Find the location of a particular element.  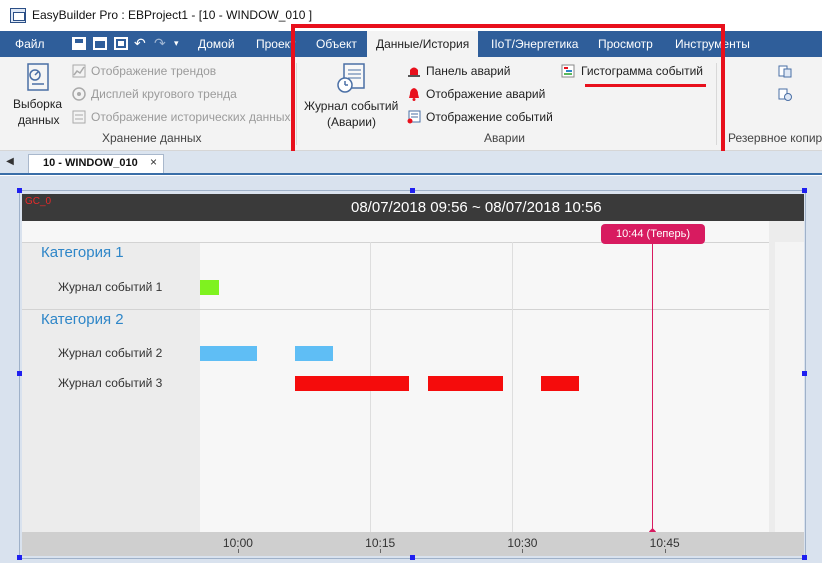

group-backup: Резервное копиро is located at coordinates (775, 138).